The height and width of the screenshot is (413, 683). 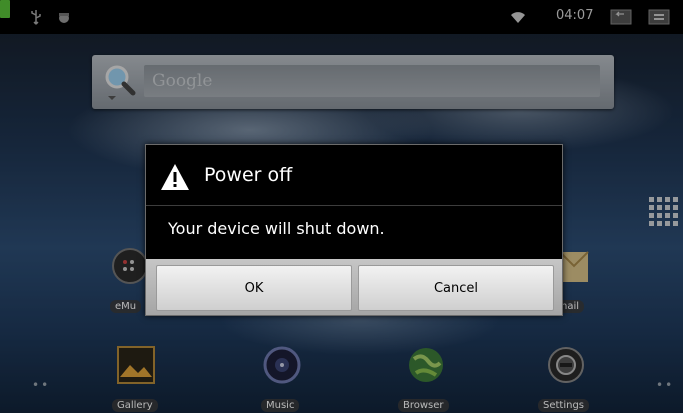 What do you see at coordinates (248, 175) in the screenshot?
I see `dialog-title: Power off` at bounding box center [248, 175].